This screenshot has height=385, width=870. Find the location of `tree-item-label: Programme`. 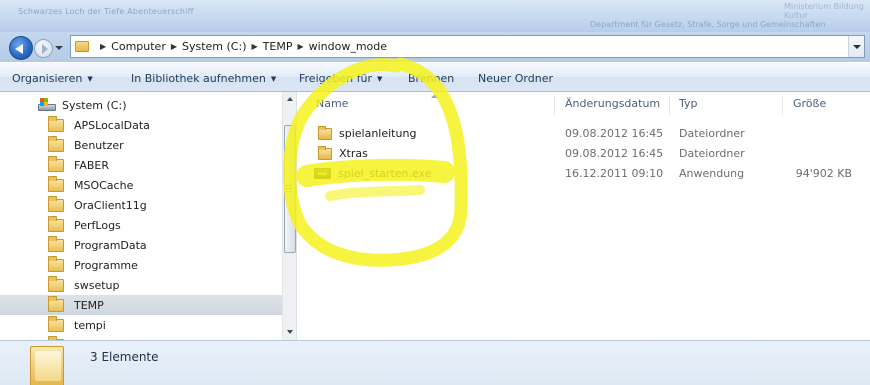

tree-item-label: Programme is located at coordinates (106, 265).